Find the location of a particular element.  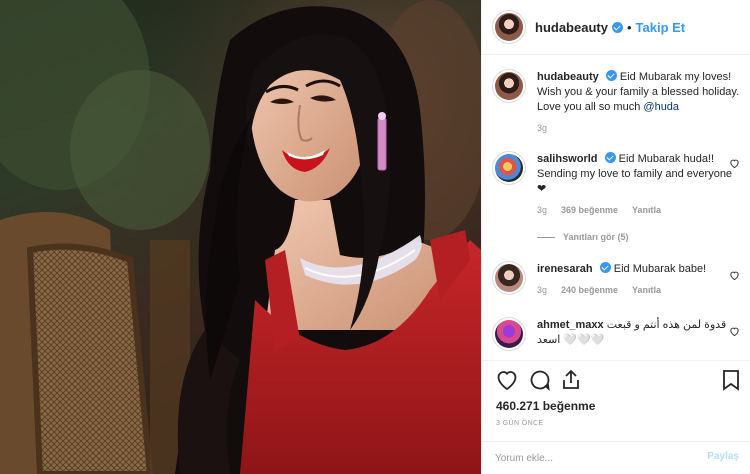

author-username: hudabeauty is located at coordinates (571, 27).